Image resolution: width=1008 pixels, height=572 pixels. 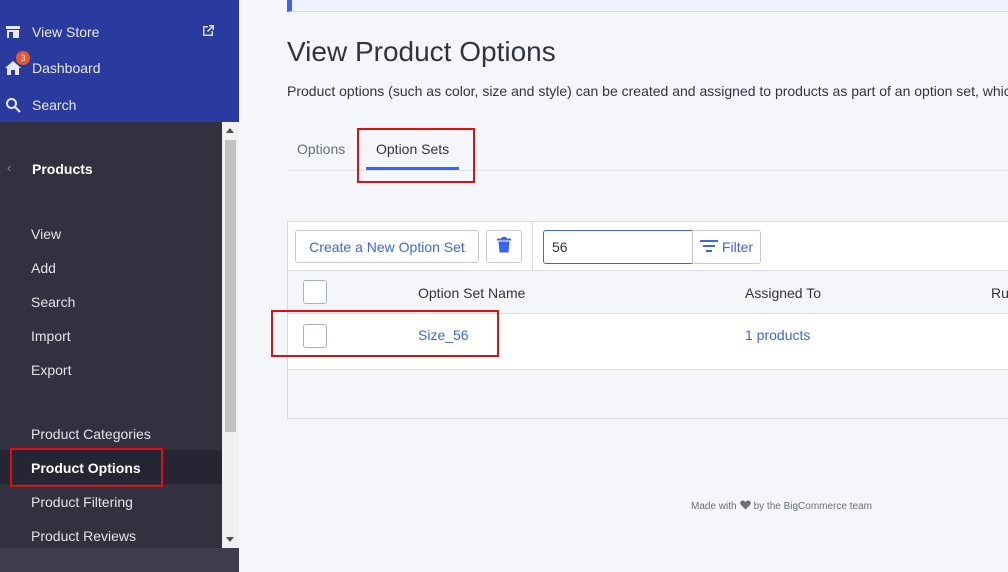 What do you see at coordinates (708, 247) in the screenshot?
I see `filter-icon` at bounding box center [708, 247].